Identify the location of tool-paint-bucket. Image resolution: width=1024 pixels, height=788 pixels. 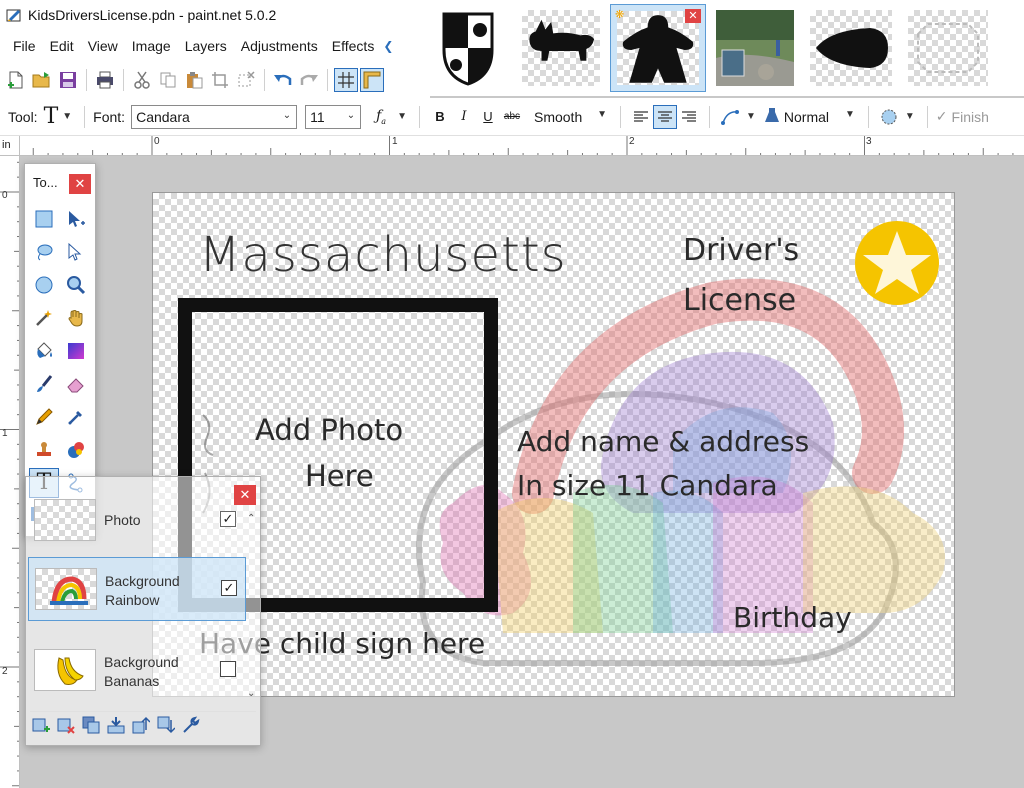
(44, 351).